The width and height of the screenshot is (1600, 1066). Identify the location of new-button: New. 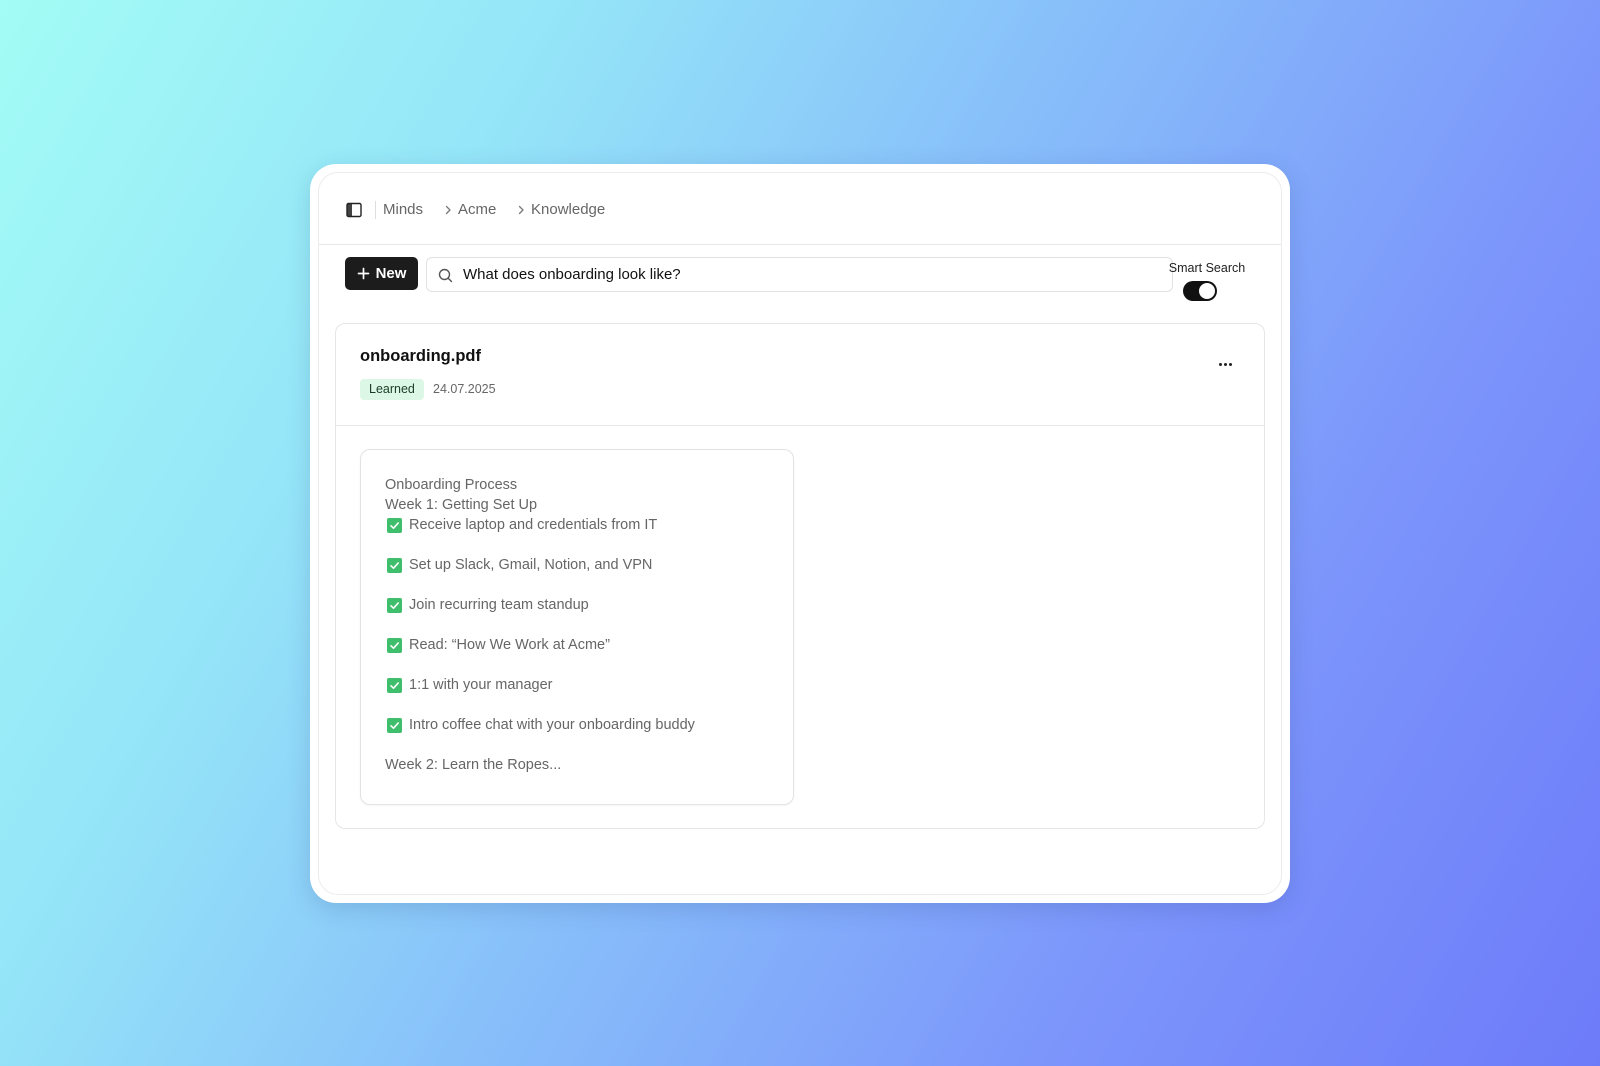
(381, 273).